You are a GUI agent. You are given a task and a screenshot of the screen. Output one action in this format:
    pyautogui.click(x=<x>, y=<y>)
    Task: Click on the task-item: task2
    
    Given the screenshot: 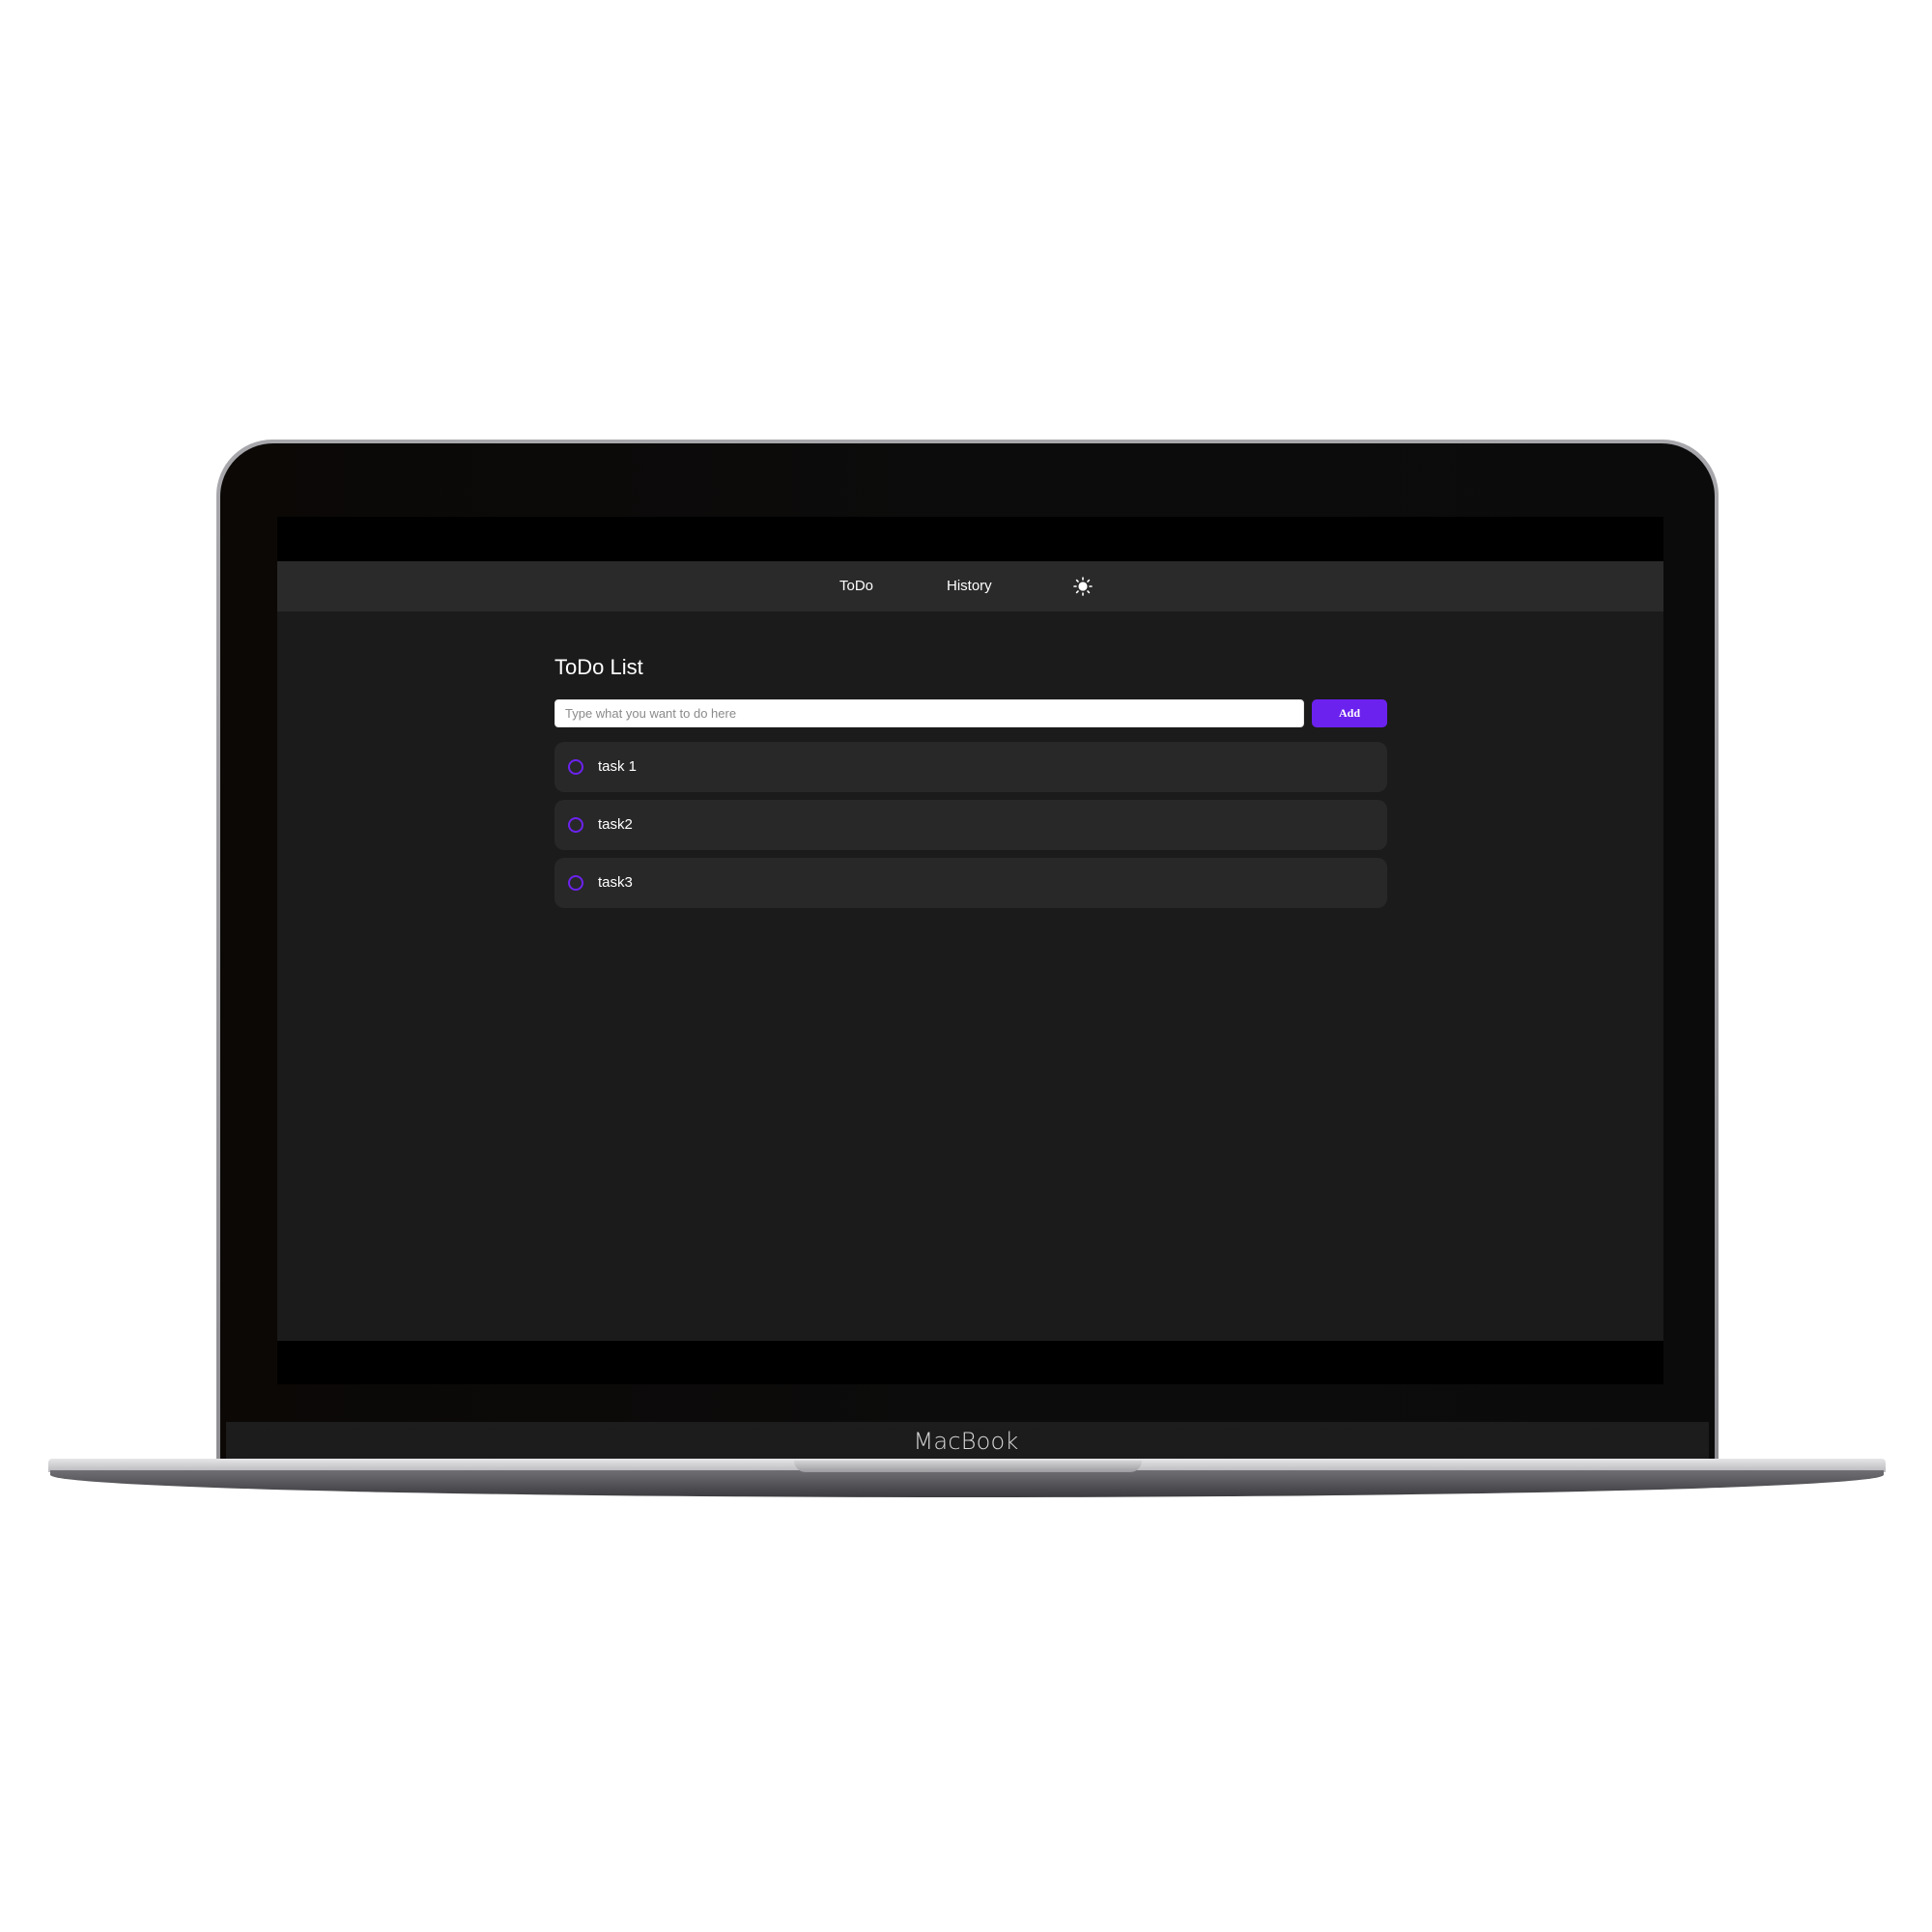 What is the action you would take?
    pyautogui.click(x=970, y=825)
    